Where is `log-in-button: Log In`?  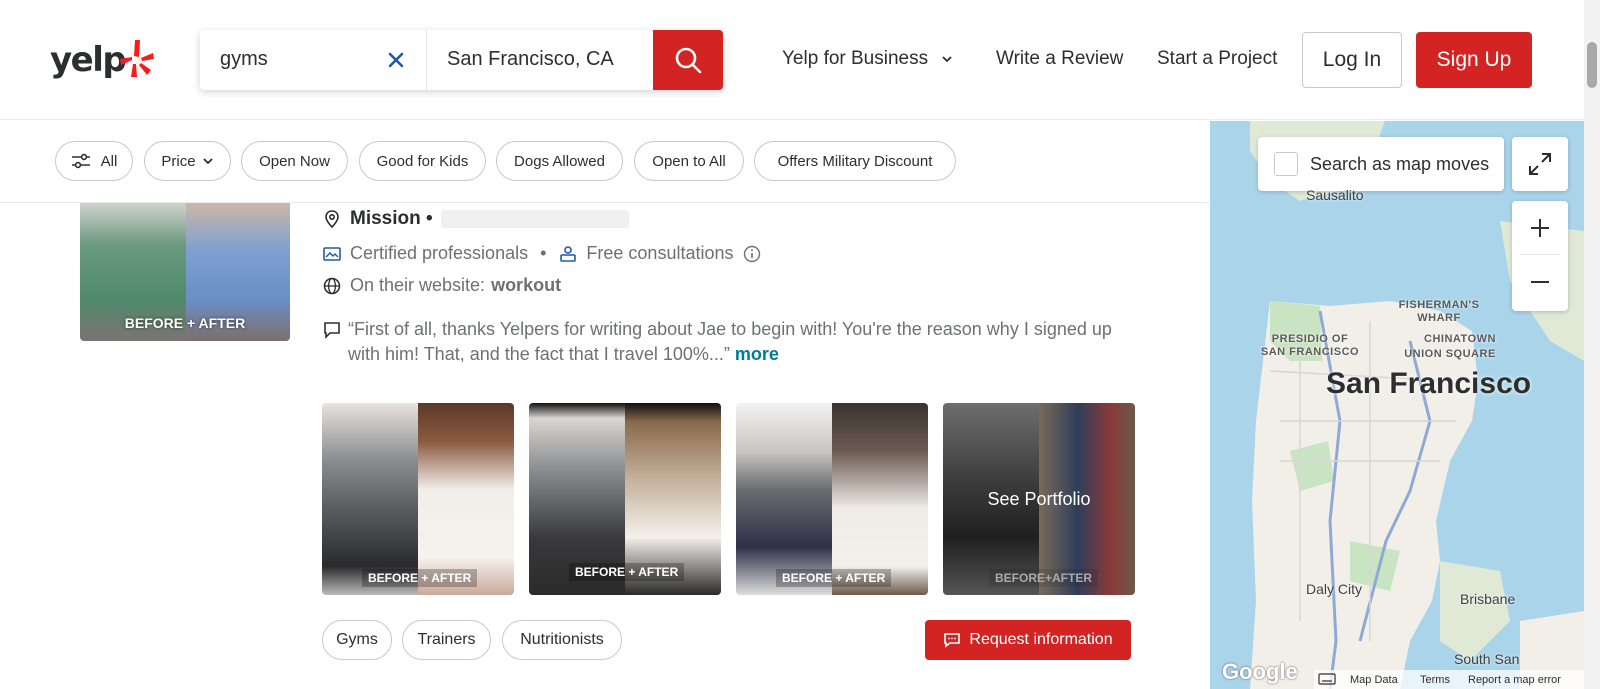 log-in-button: Log In is located at coordinates (1352, 60).